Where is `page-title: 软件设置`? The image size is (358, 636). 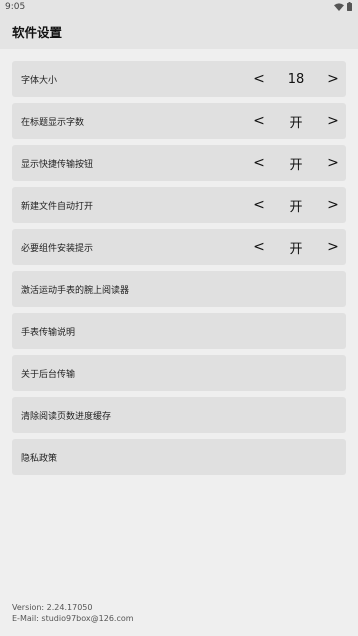
page-title: 软件设置 is located at coordinates (37, 32).